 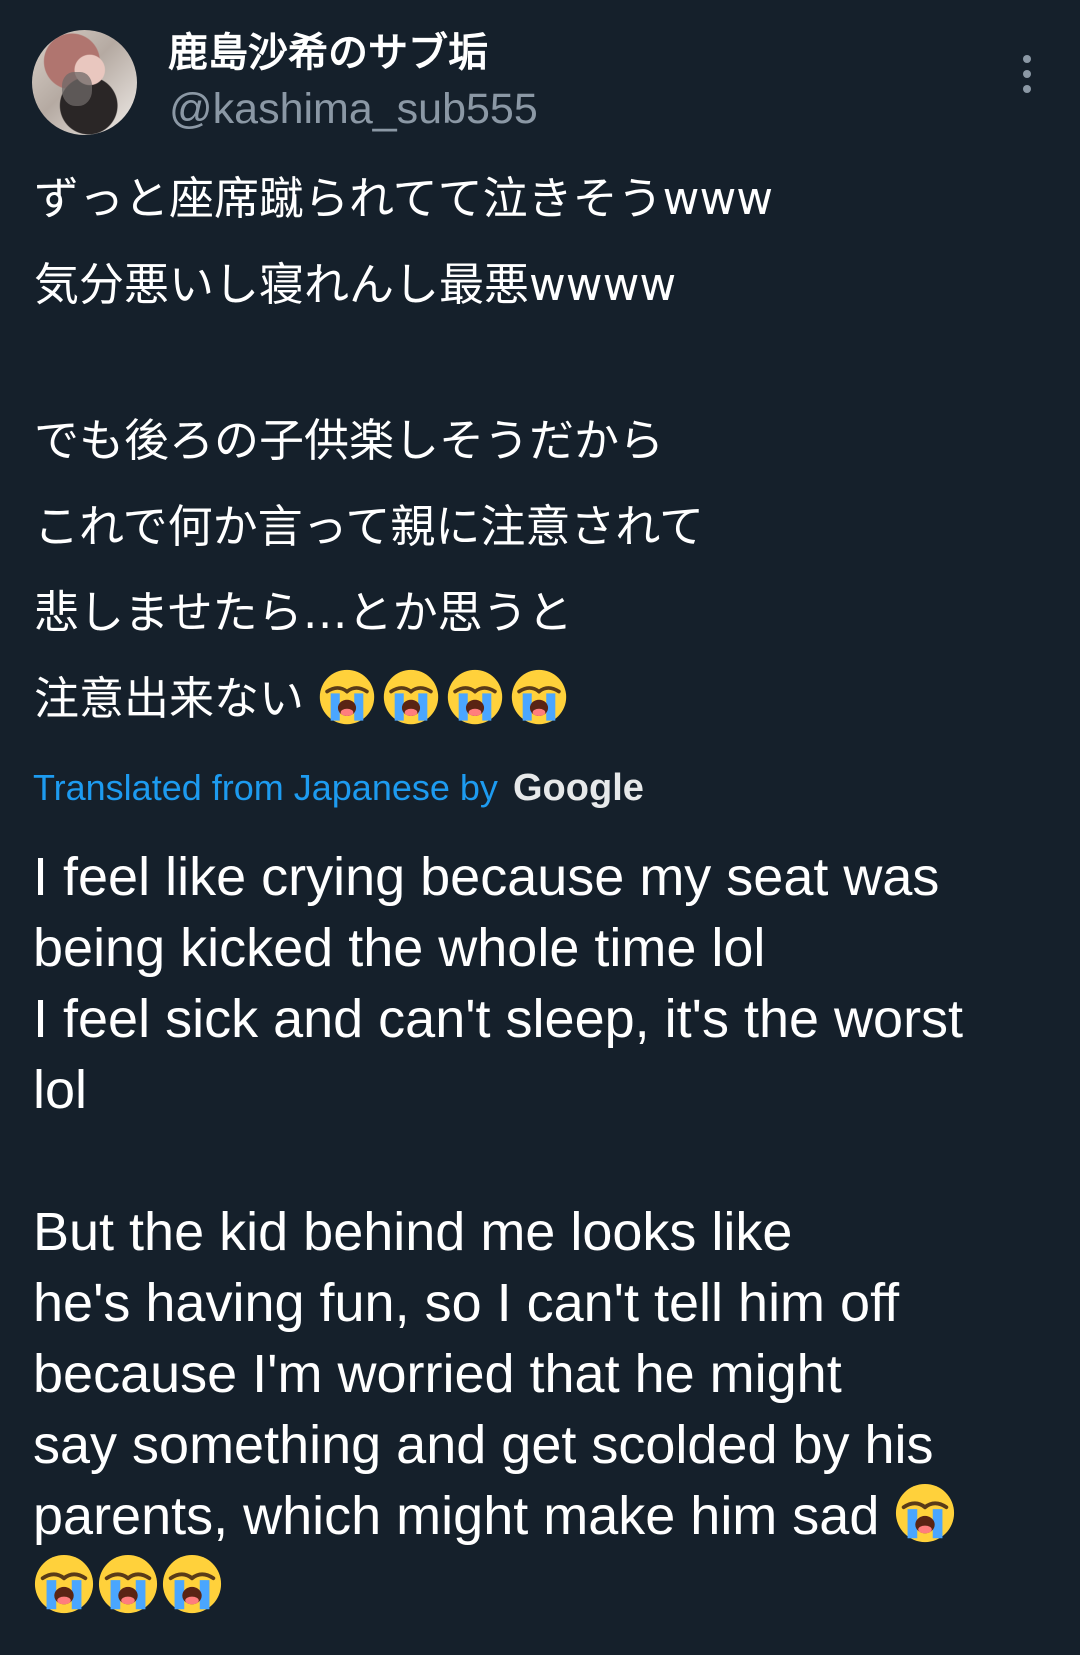 I want to click on translation-notice: Translated from Japanese by Google, so click(x=338, y=788).